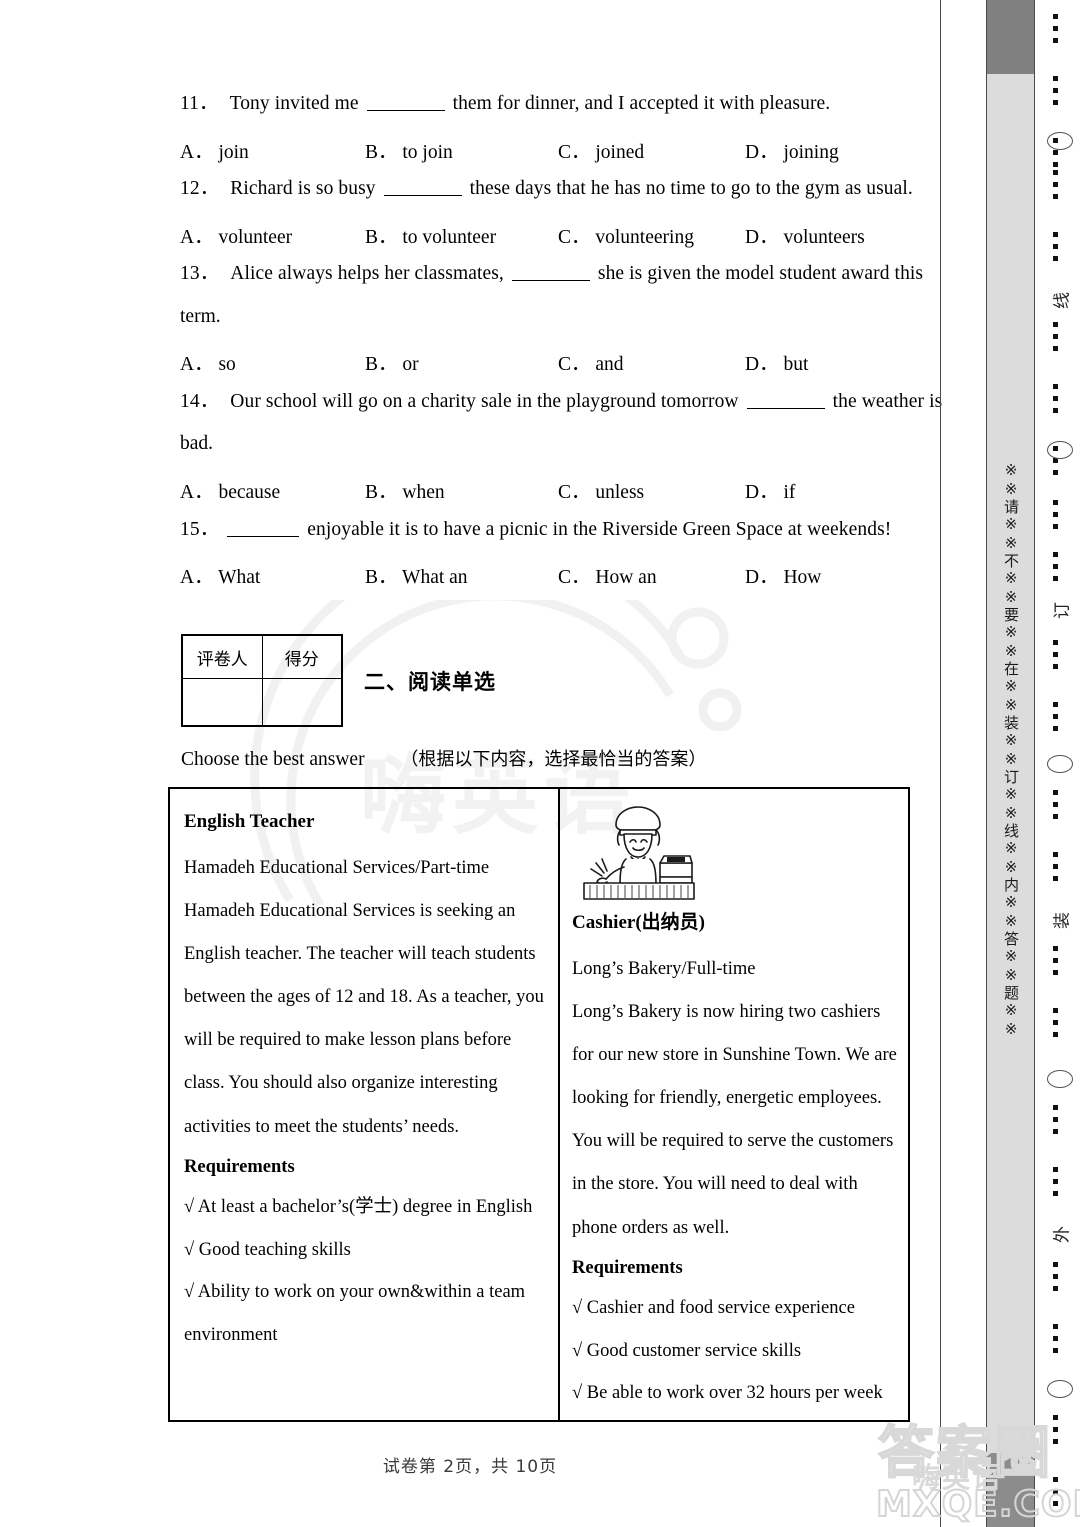 The height and width of the screenshot is (1527, 1080). I want to click on question-14-continuation: bad., so click(197, 443).